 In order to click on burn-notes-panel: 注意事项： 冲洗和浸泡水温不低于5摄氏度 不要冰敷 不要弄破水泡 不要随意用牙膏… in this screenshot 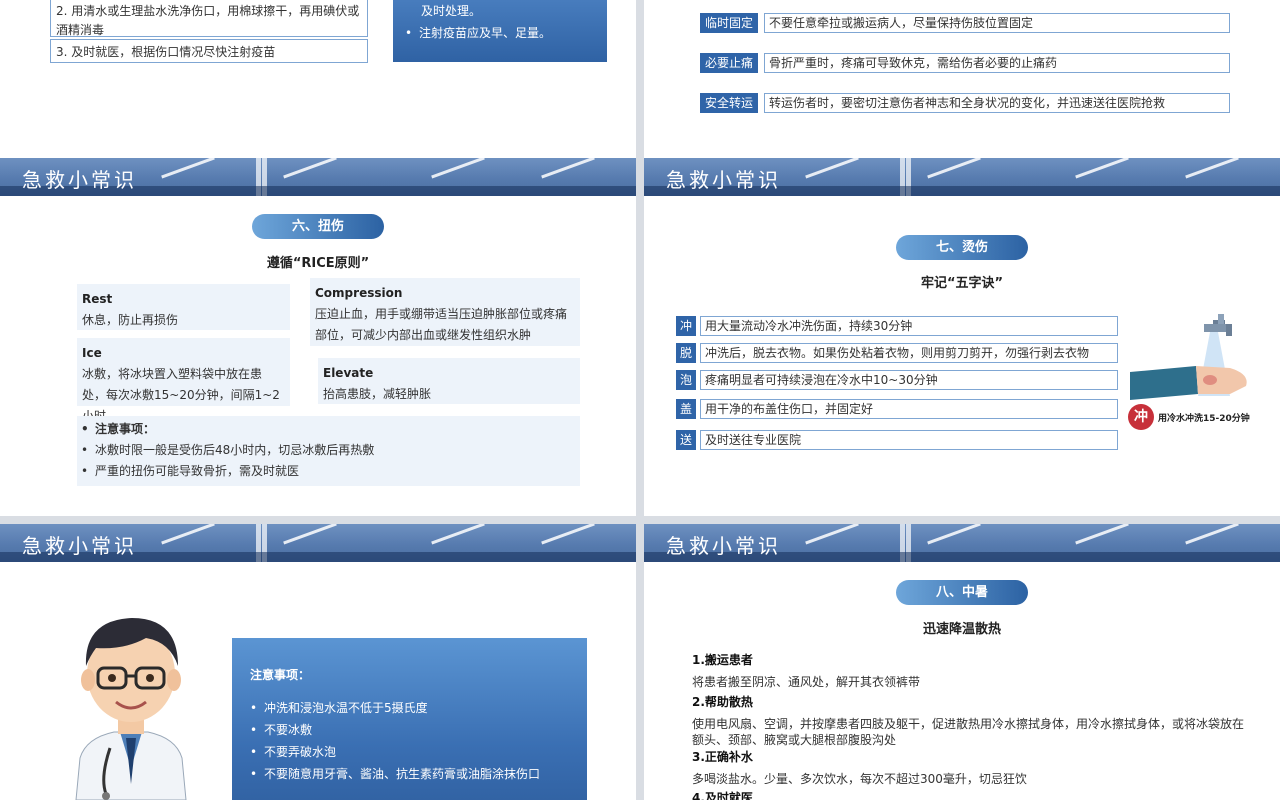, I will do `click(409, 719)`.